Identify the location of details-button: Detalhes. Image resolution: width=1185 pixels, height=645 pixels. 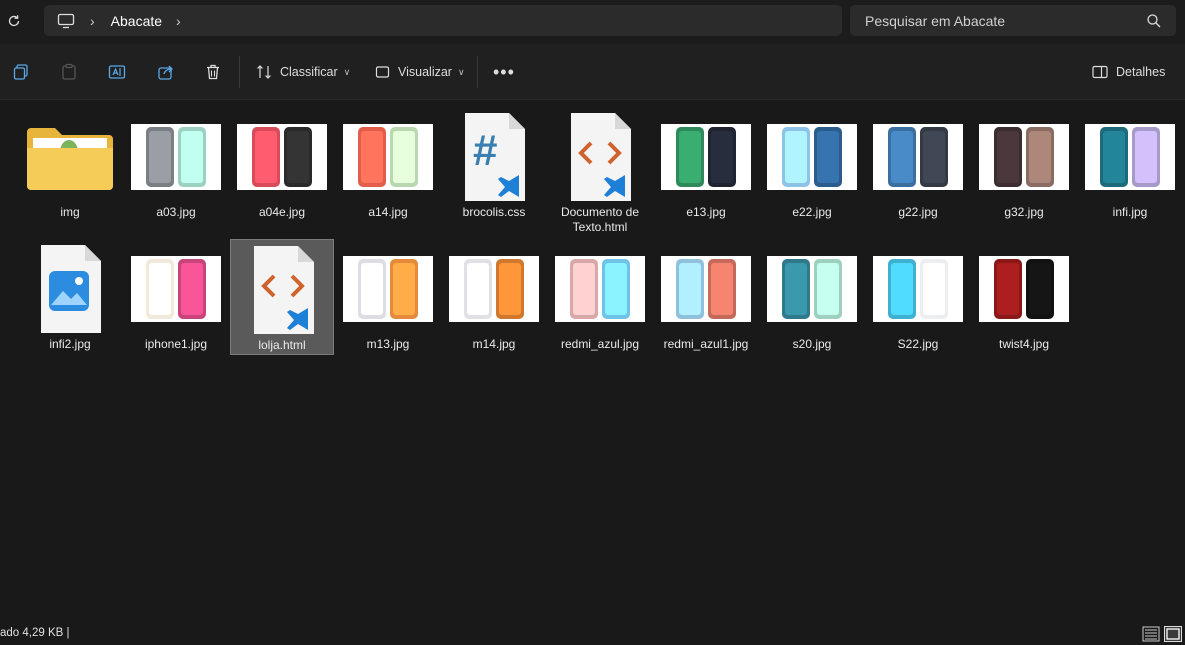
(1128, 72).